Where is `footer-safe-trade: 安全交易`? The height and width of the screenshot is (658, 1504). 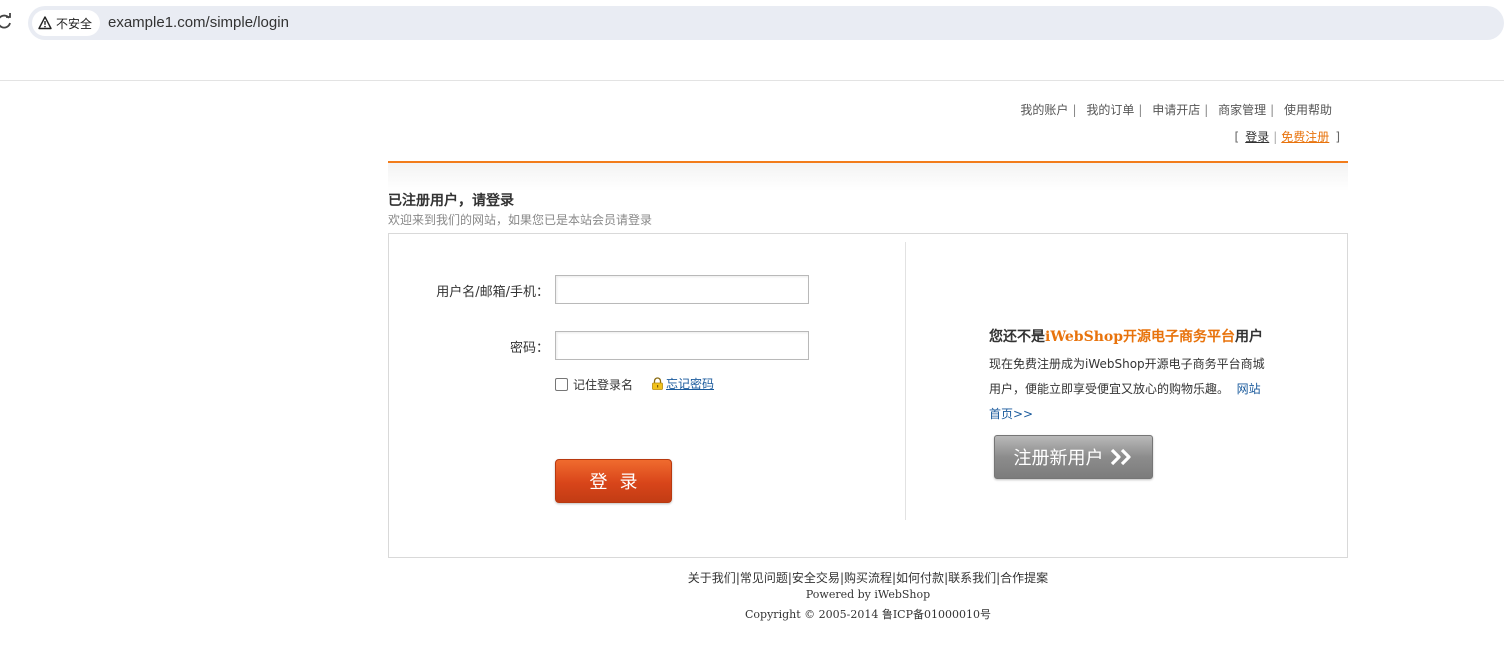 footer-safe-trade: 安全交易 is located at coordinates (816, 578).